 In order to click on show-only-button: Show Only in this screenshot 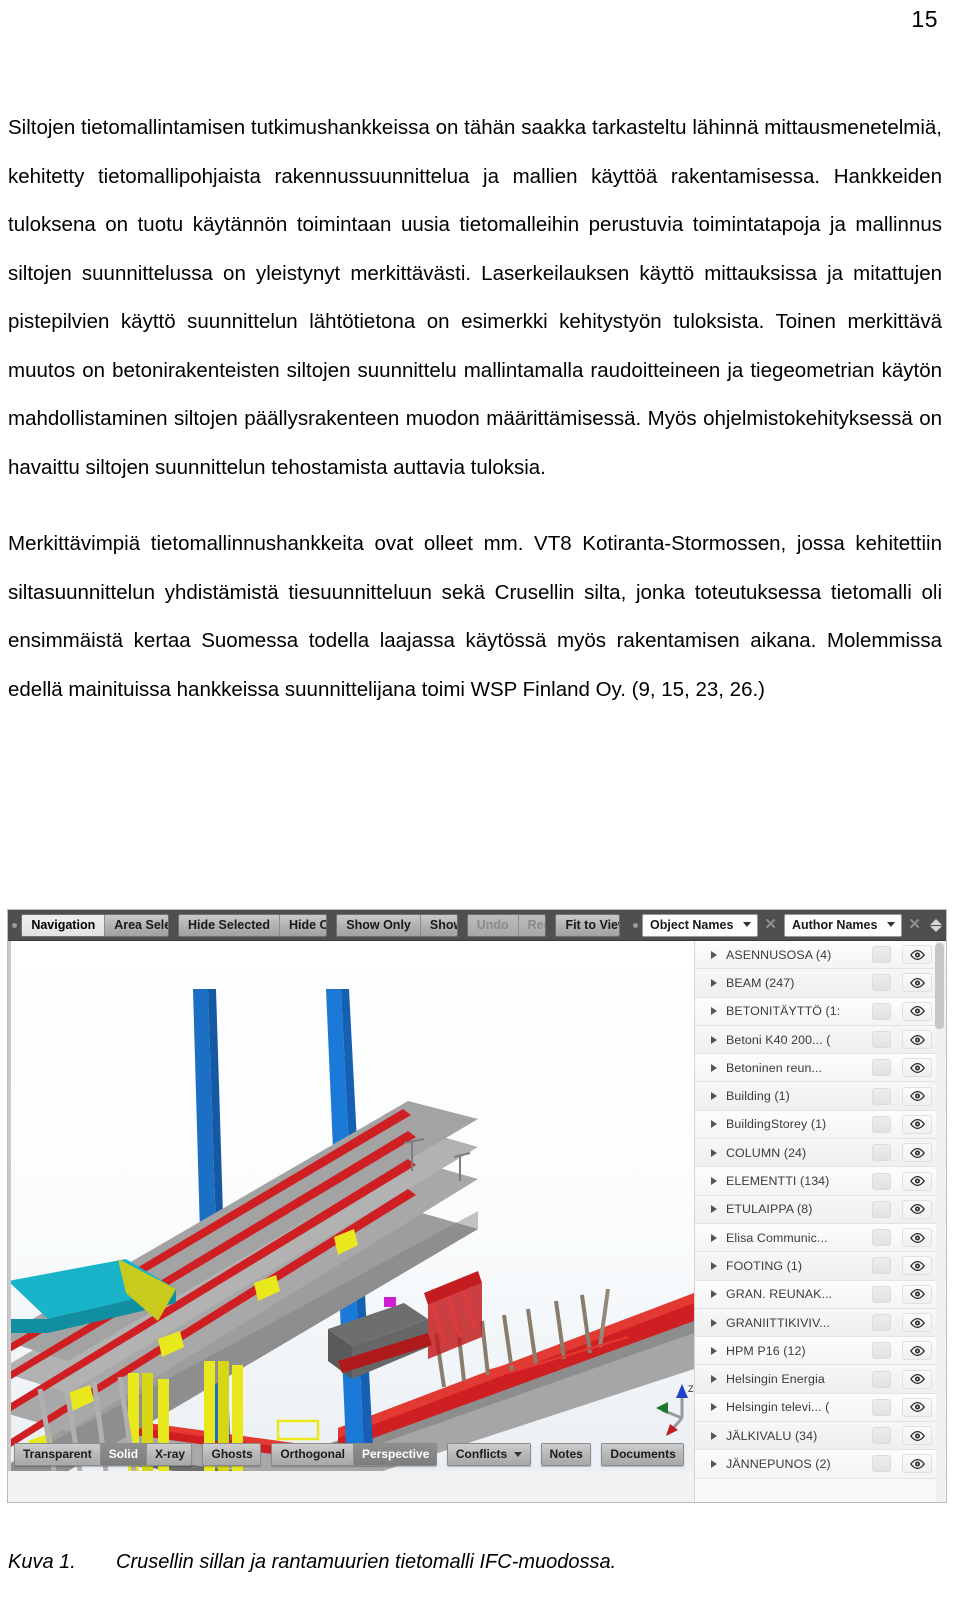, I will do `click(379, 925)`.